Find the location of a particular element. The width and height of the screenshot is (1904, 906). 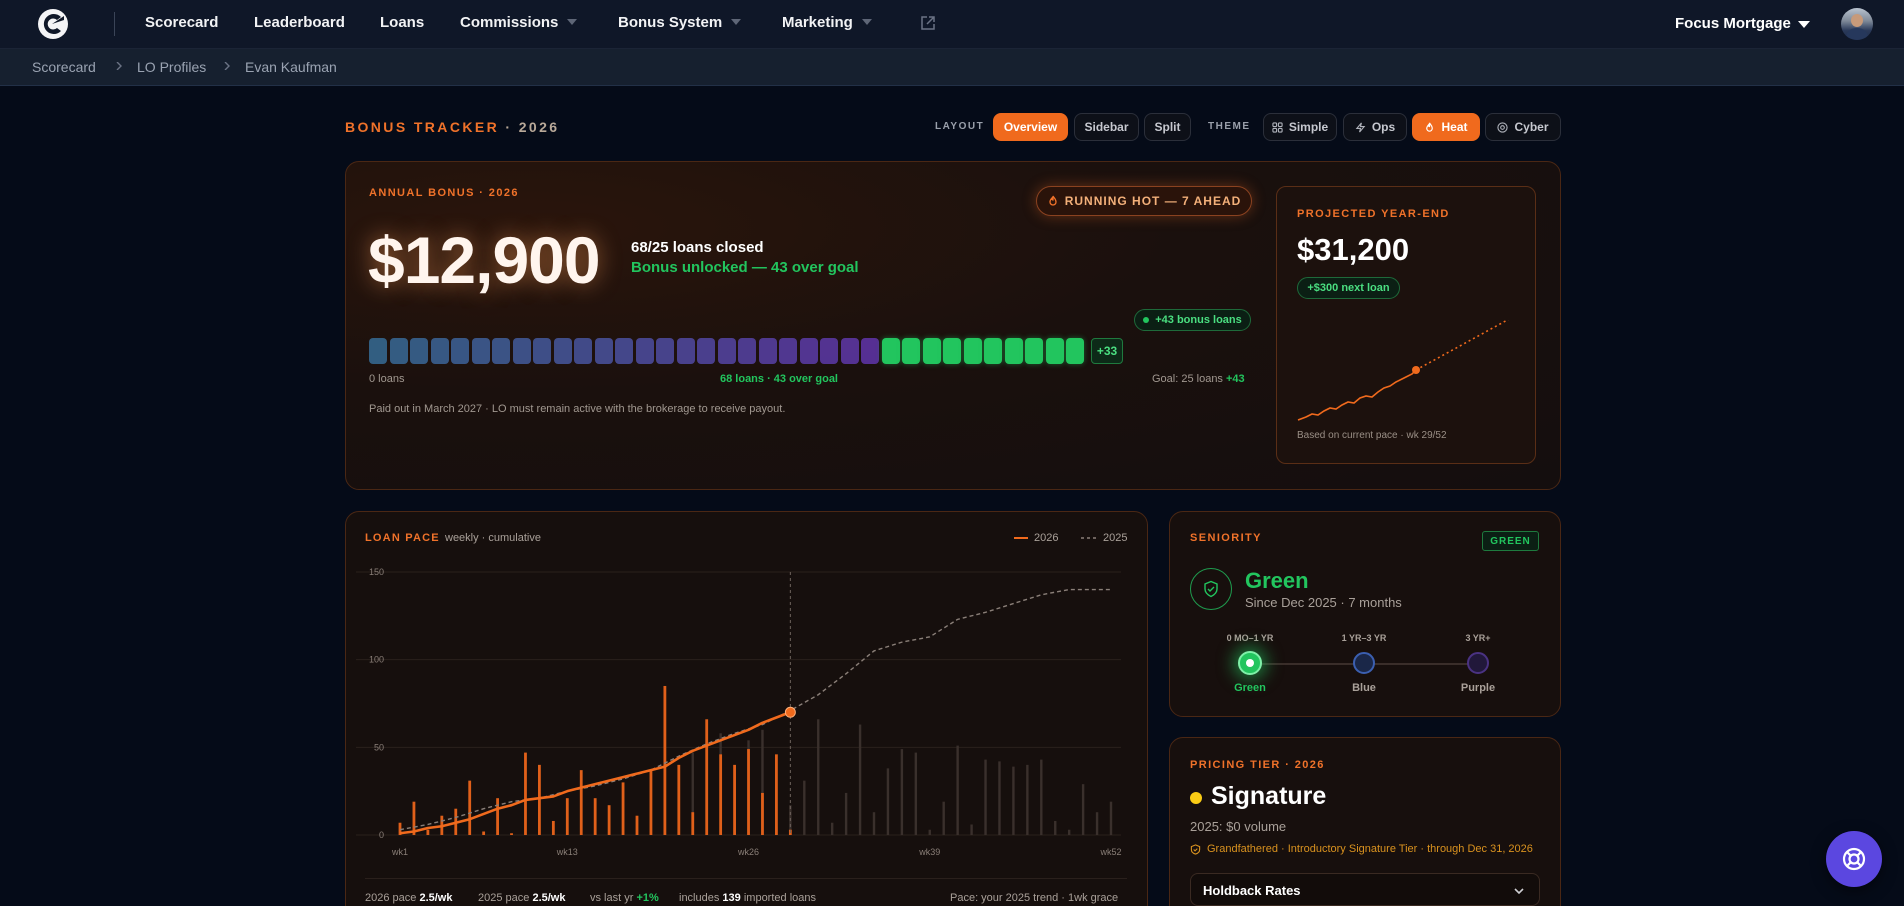

holdback-rates-toggle: Holdback Rates is located at coordinates (1365, 889).